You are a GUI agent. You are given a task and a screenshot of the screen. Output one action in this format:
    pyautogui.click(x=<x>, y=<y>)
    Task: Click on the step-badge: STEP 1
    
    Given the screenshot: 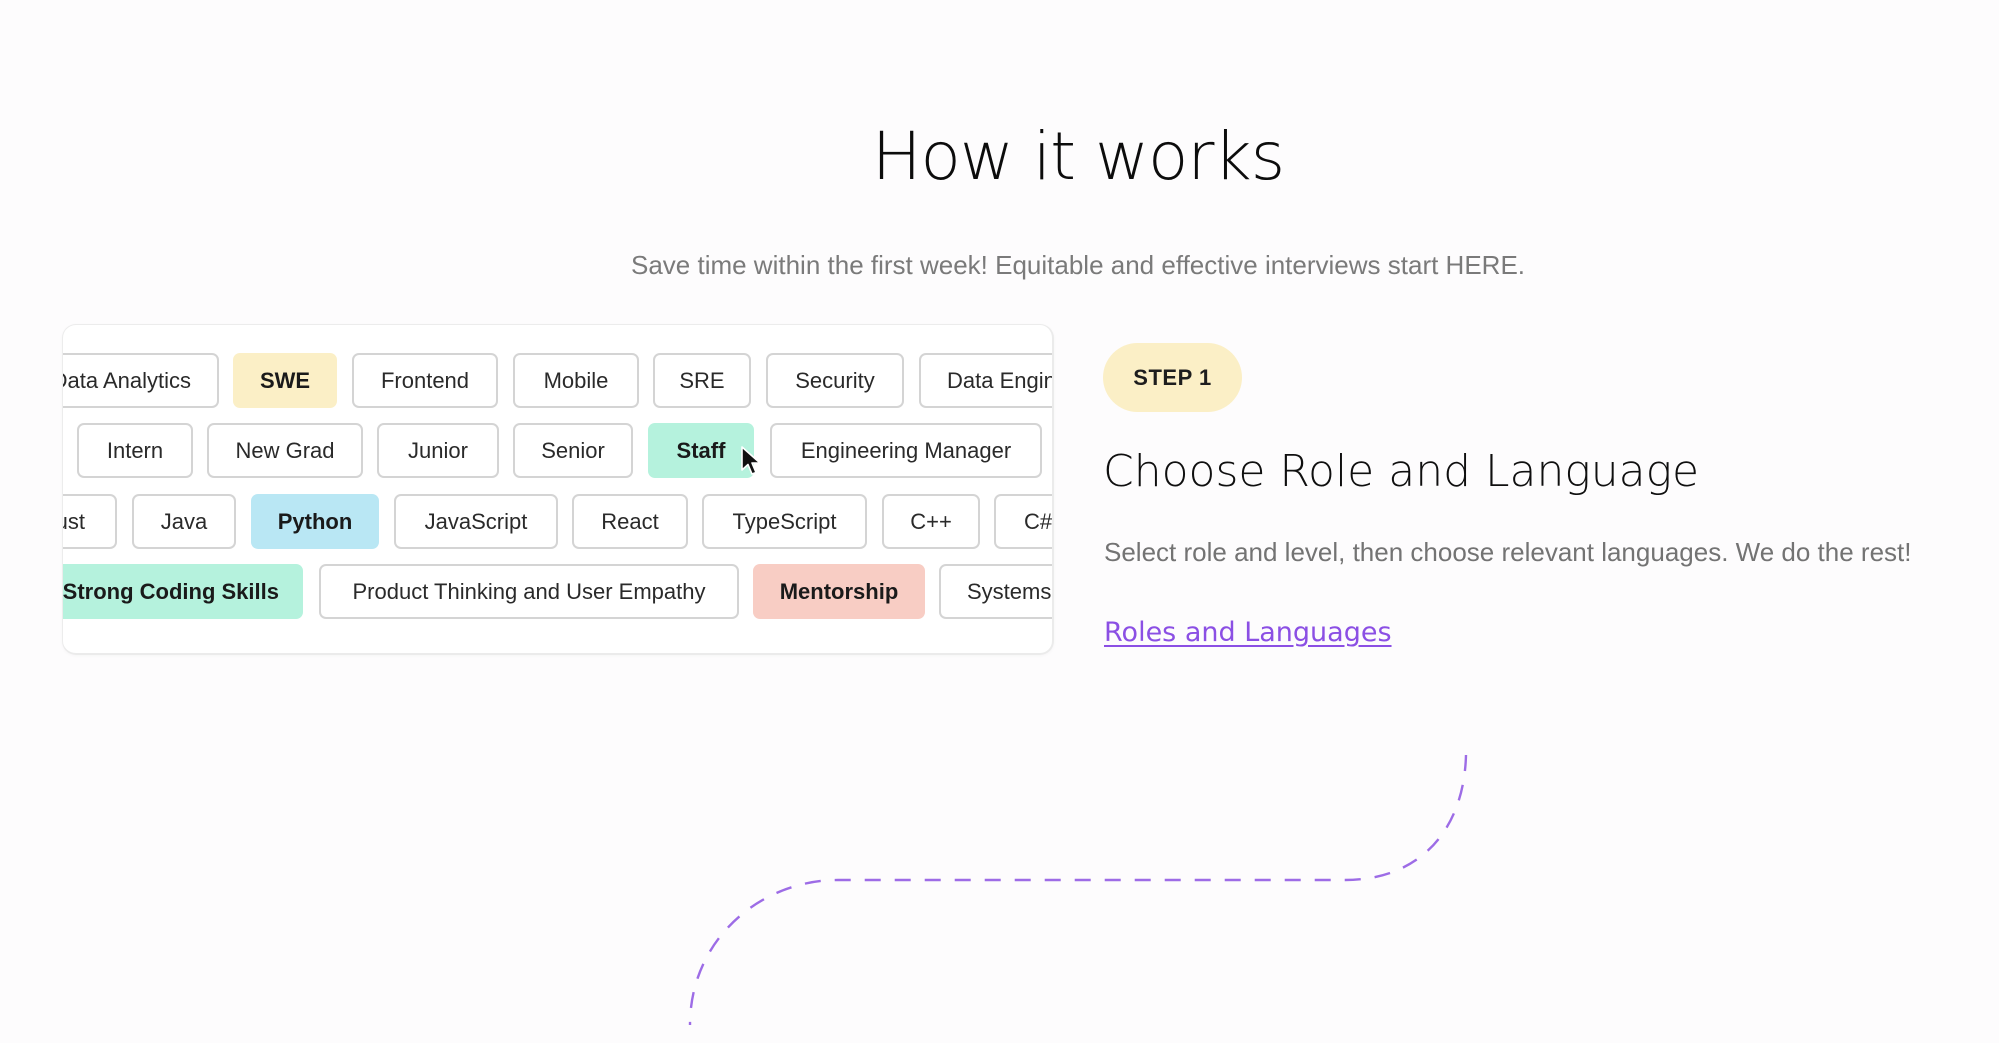 What is the action you would take?
    pyautogui.click(x=1172, y=377)
    